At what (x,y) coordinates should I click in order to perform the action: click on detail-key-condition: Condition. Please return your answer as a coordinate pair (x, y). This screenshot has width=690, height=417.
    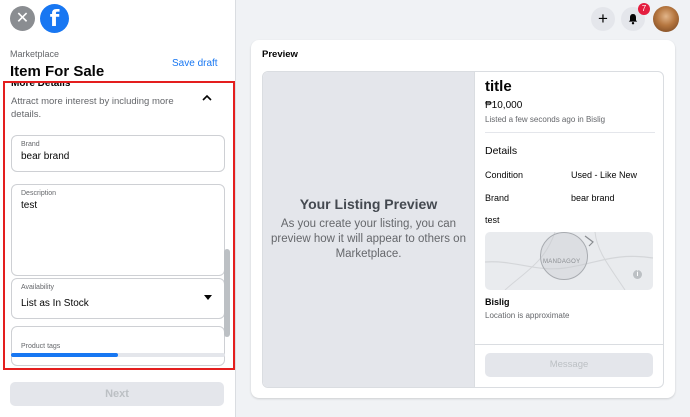
    Looking at the image, I should click on (504, 175).